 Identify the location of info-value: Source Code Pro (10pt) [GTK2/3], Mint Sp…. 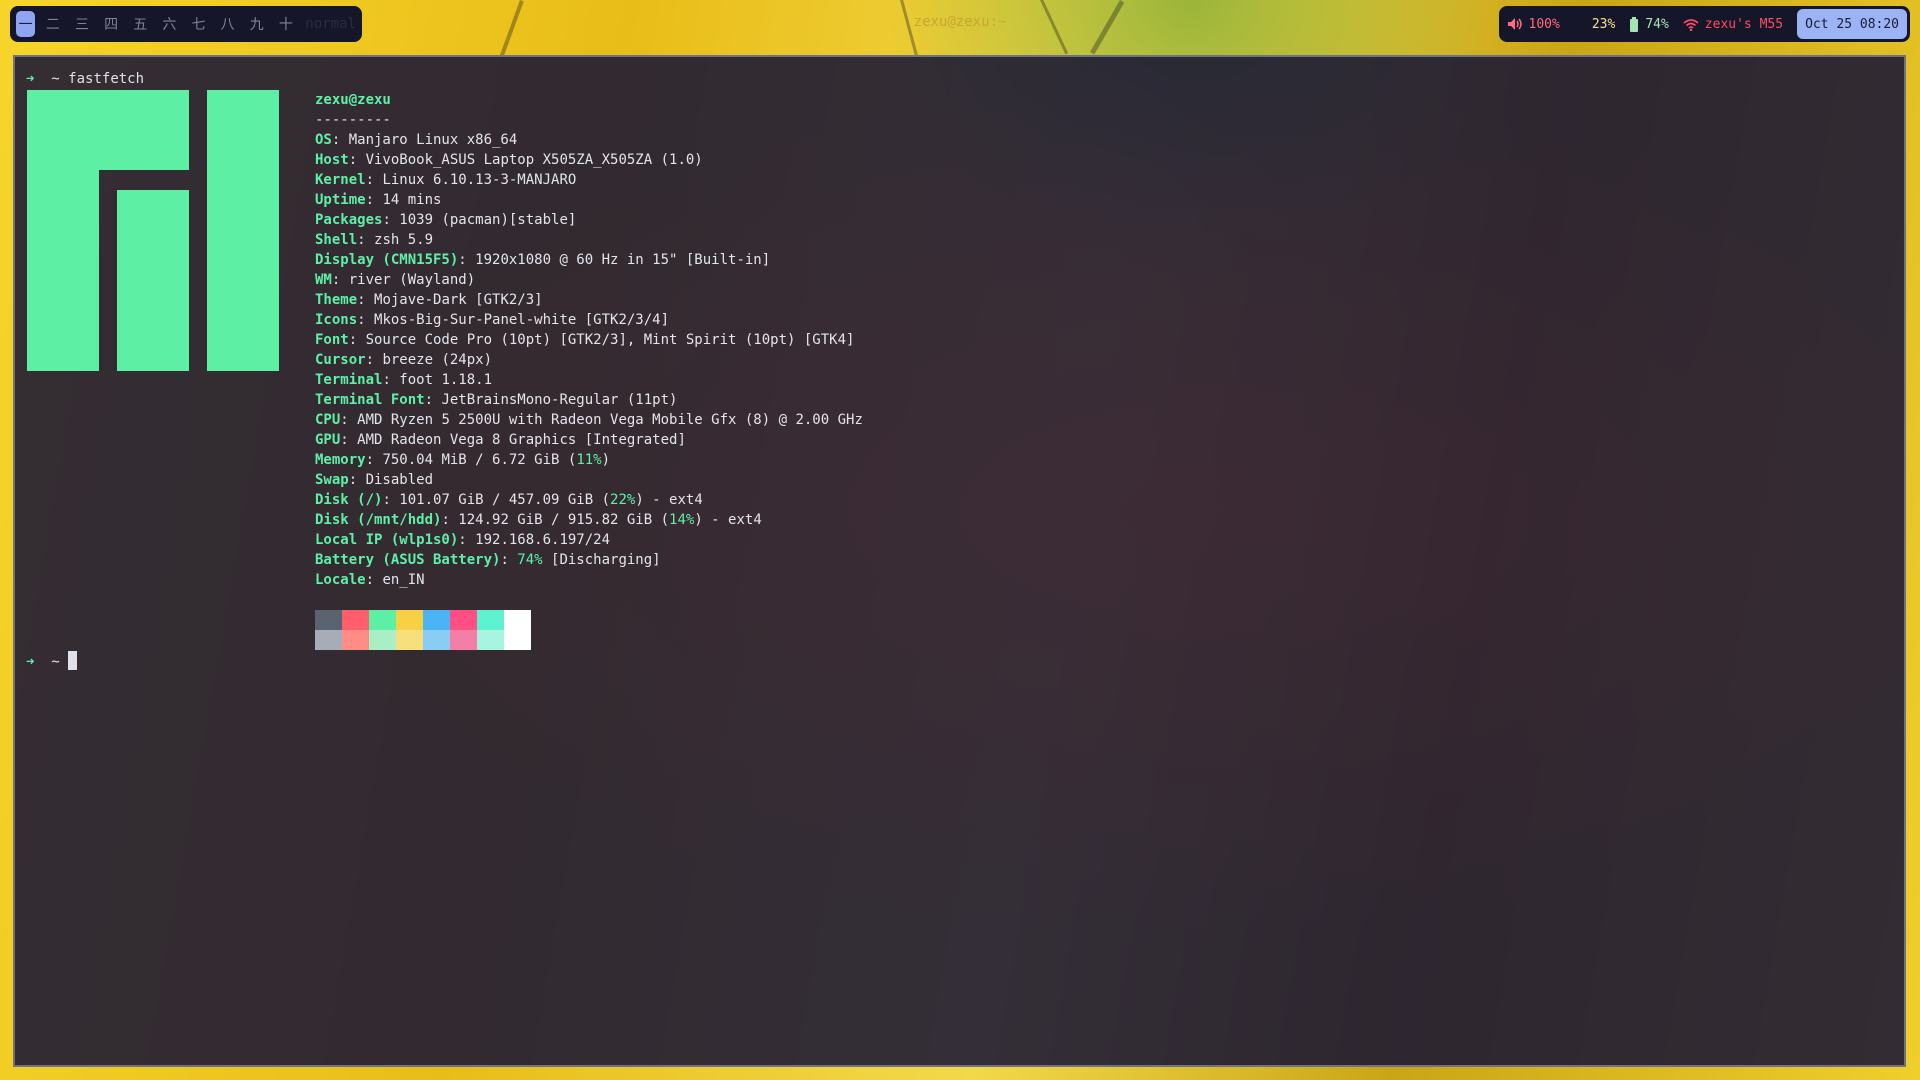
(610, 340).